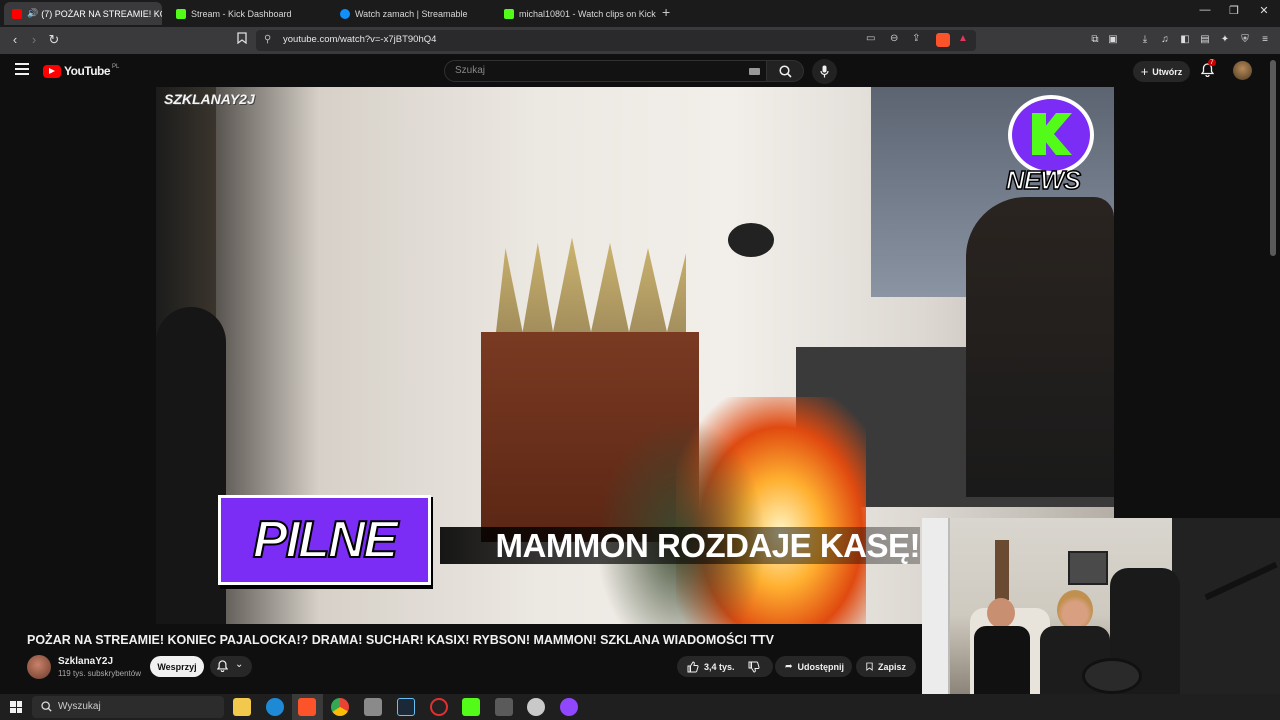 The width and height of the screenshot is (1280, 720). I want to click on search-input: Szukaj, so click(605, 71).